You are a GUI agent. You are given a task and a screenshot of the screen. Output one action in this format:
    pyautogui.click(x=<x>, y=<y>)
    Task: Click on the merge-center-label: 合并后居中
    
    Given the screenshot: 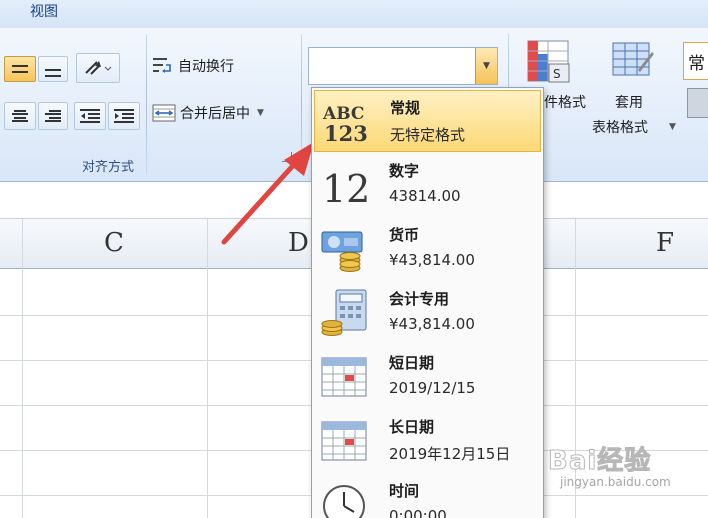 What is the action you would take?
    pyautogui.click(x=215, y=114)
    